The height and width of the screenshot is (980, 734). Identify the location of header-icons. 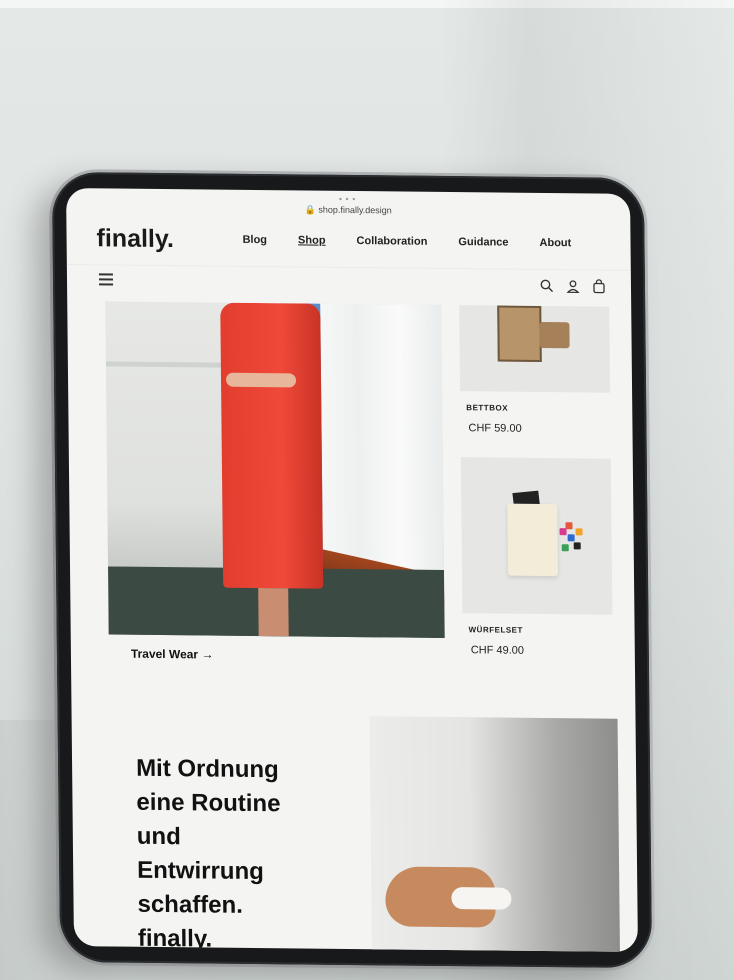
(573, 286).